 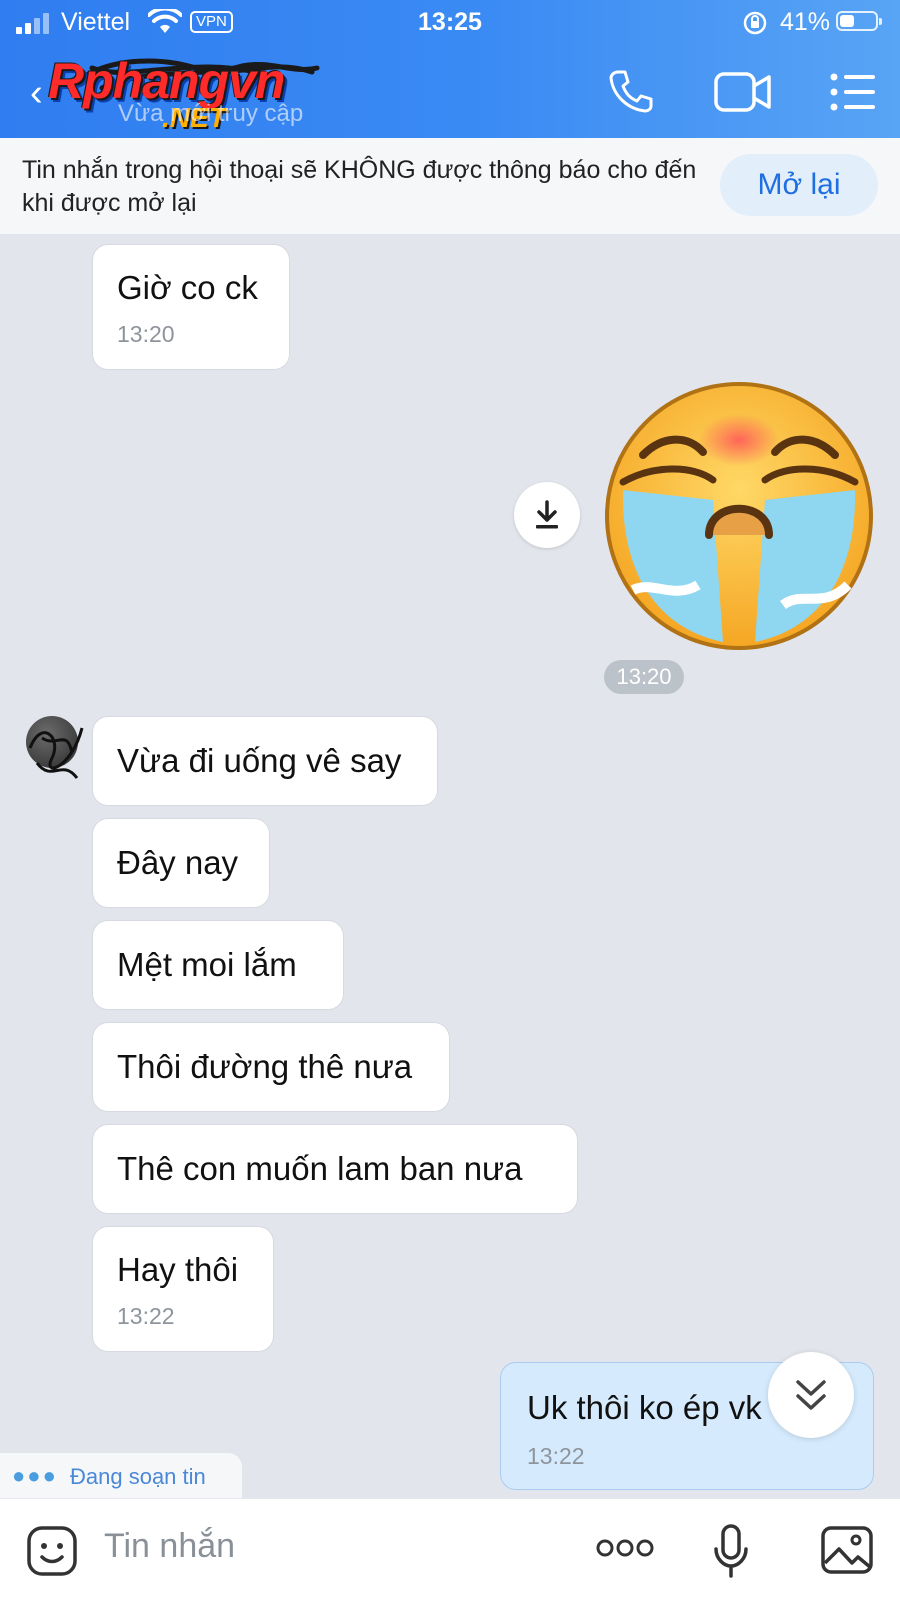 What do you see at coordinates (731, 1551) in the screenshot?
I see `microphone-icon` at bounding box center [731, 1551].